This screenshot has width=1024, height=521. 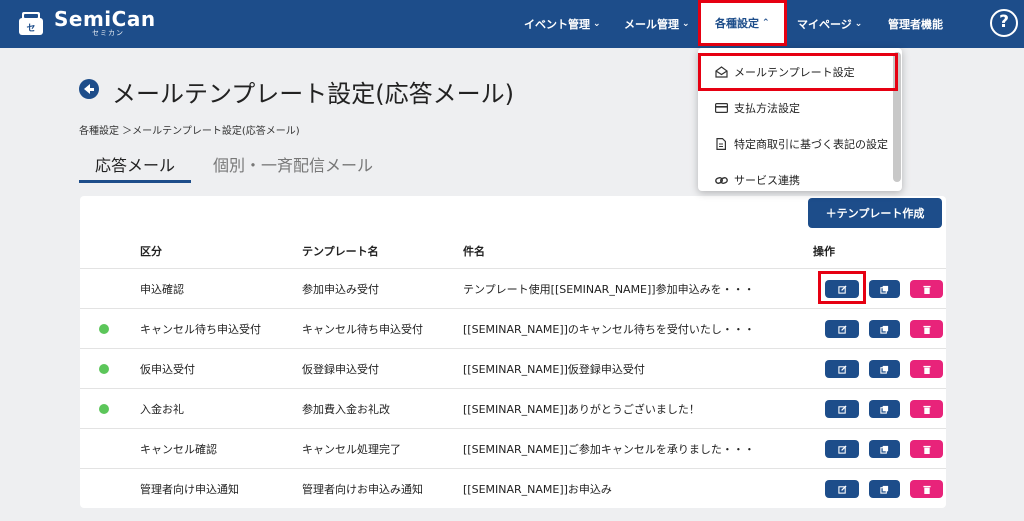 I want to click on cell-category: キャンセル待ち申込受付, so click(x=200, y=329).